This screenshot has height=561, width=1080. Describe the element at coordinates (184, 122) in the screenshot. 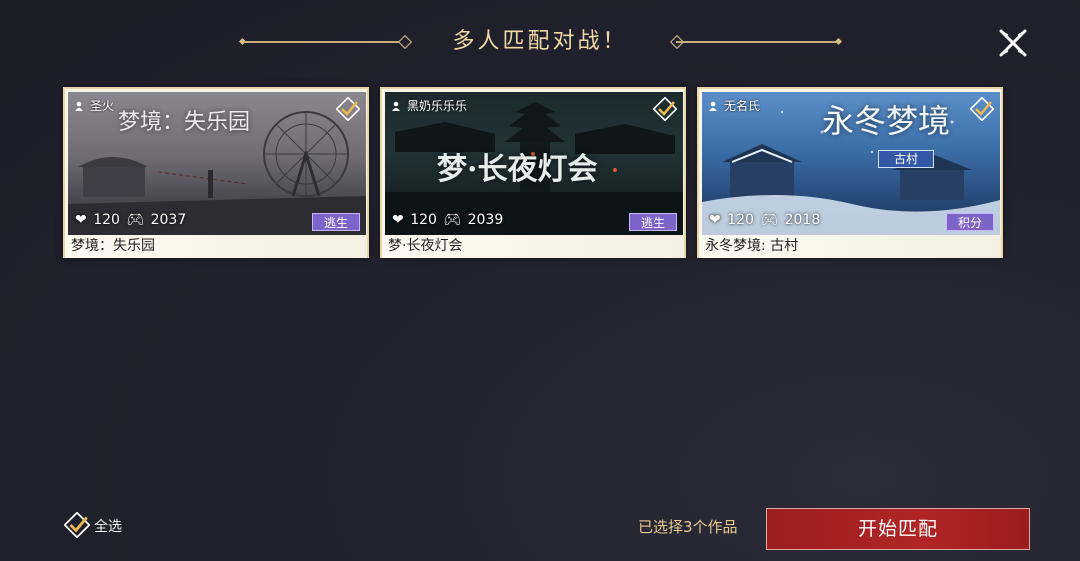

I see `card-art-title: 梦境：失乐园` at that location.